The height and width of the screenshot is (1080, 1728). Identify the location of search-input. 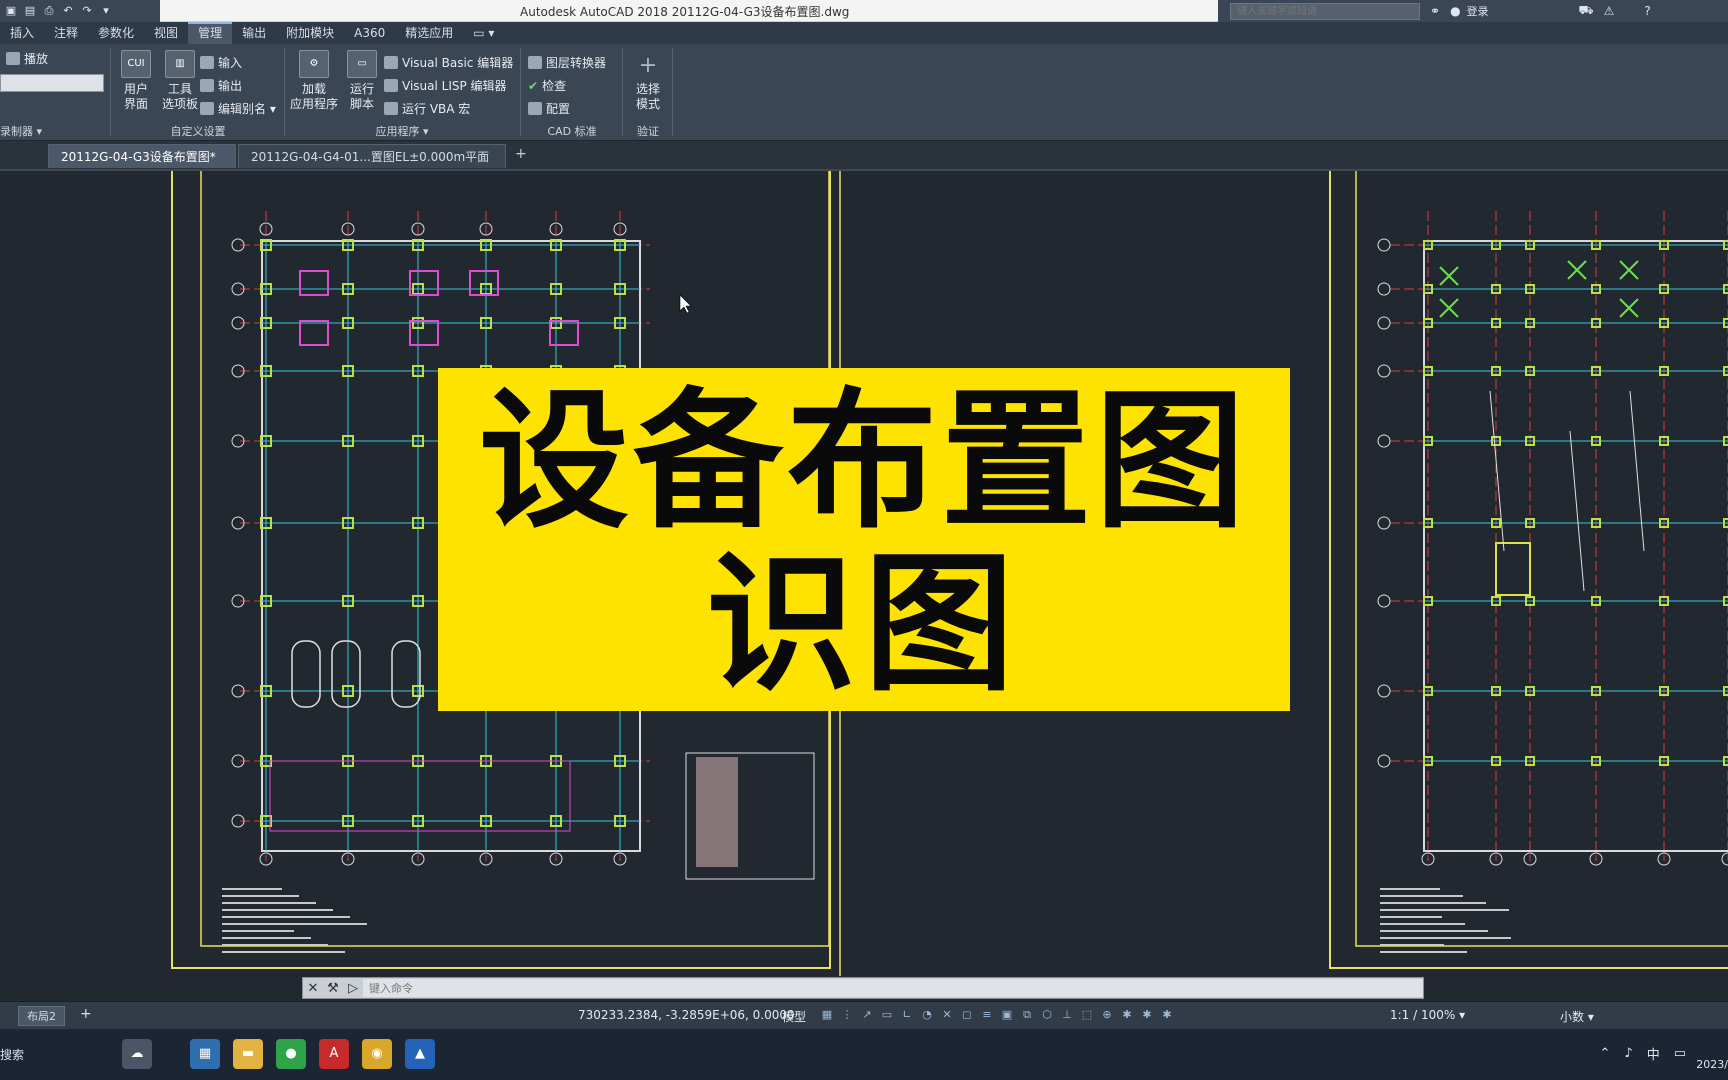
(1325, 11).